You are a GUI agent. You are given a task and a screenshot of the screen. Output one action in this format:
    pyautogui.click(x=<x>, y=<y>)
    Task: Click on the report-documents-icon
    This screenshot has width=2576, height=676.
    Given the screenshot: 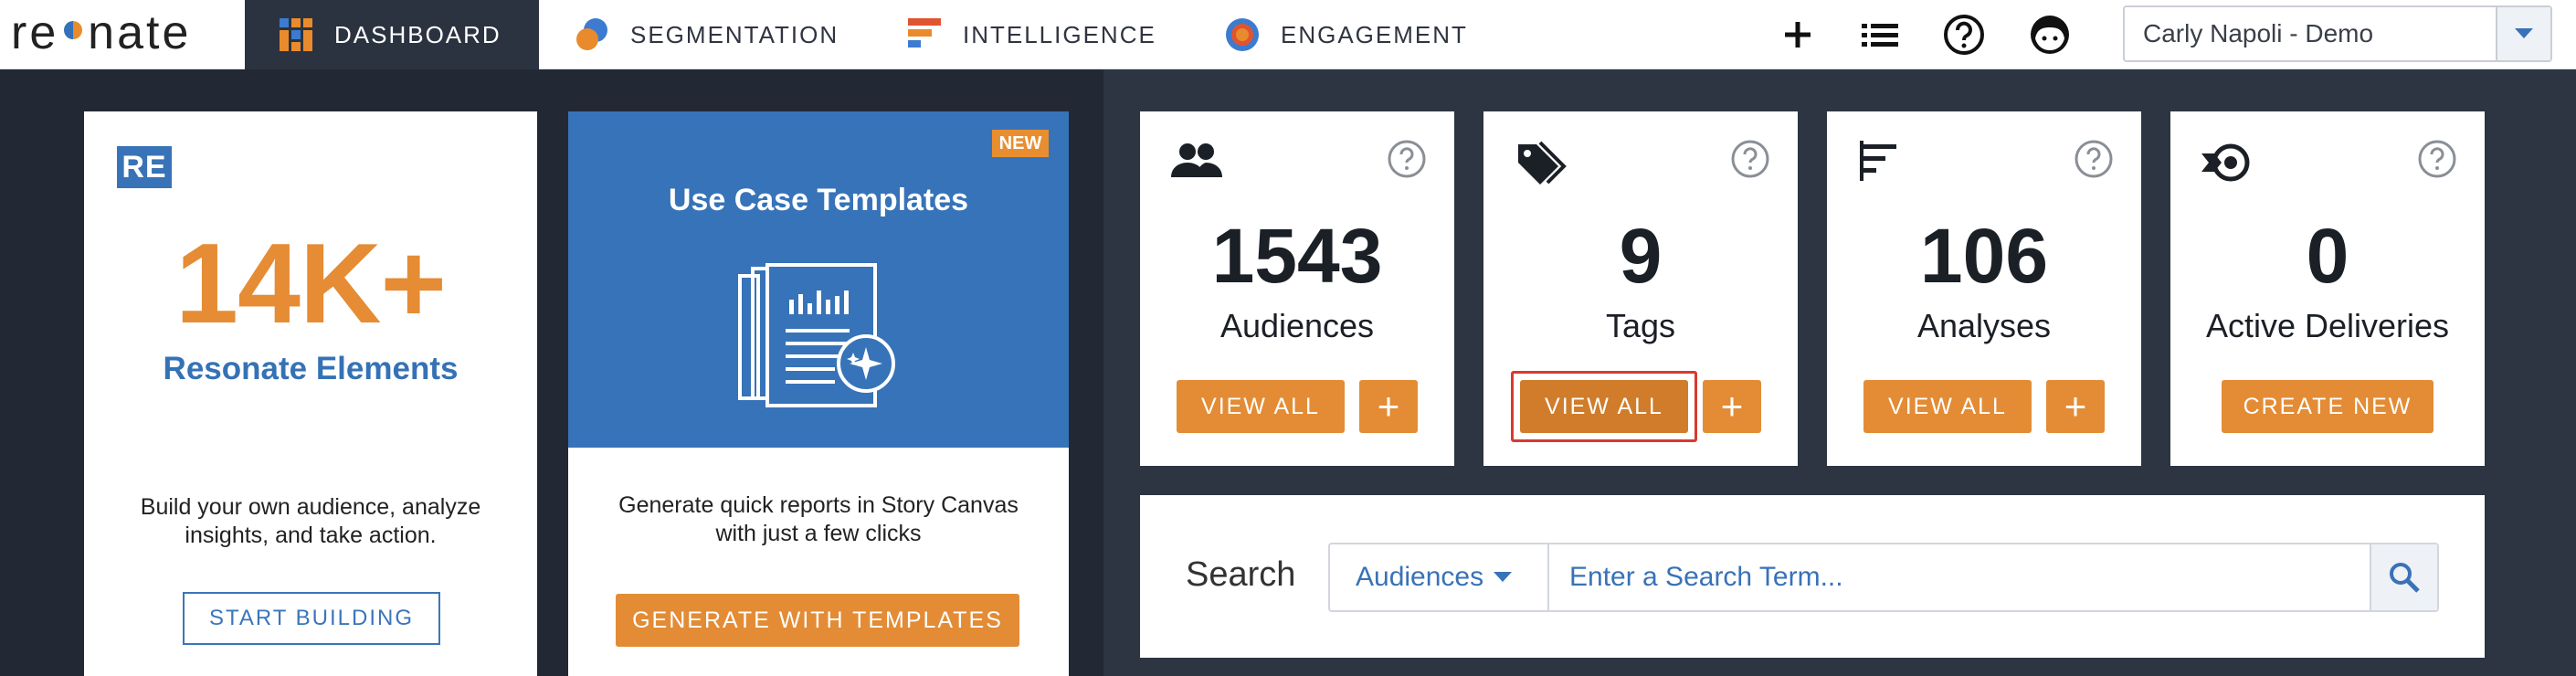 What is the action you would take?
    pyautogui.click(x=816, y=335)
    